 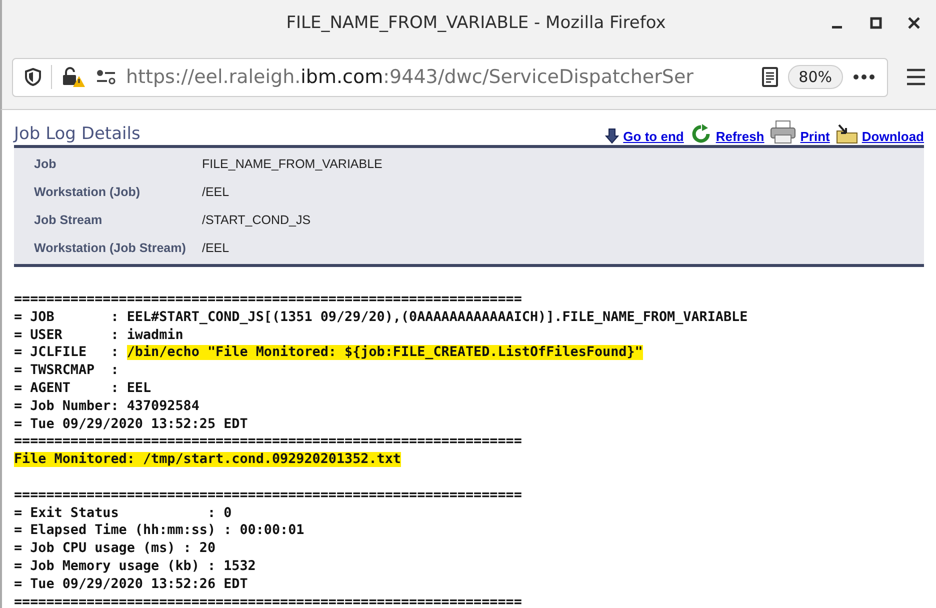 What do you see at coordinates (612, 136) in the screenshot?
I see `down-arrow-icon` at bounding box center [612, 136].